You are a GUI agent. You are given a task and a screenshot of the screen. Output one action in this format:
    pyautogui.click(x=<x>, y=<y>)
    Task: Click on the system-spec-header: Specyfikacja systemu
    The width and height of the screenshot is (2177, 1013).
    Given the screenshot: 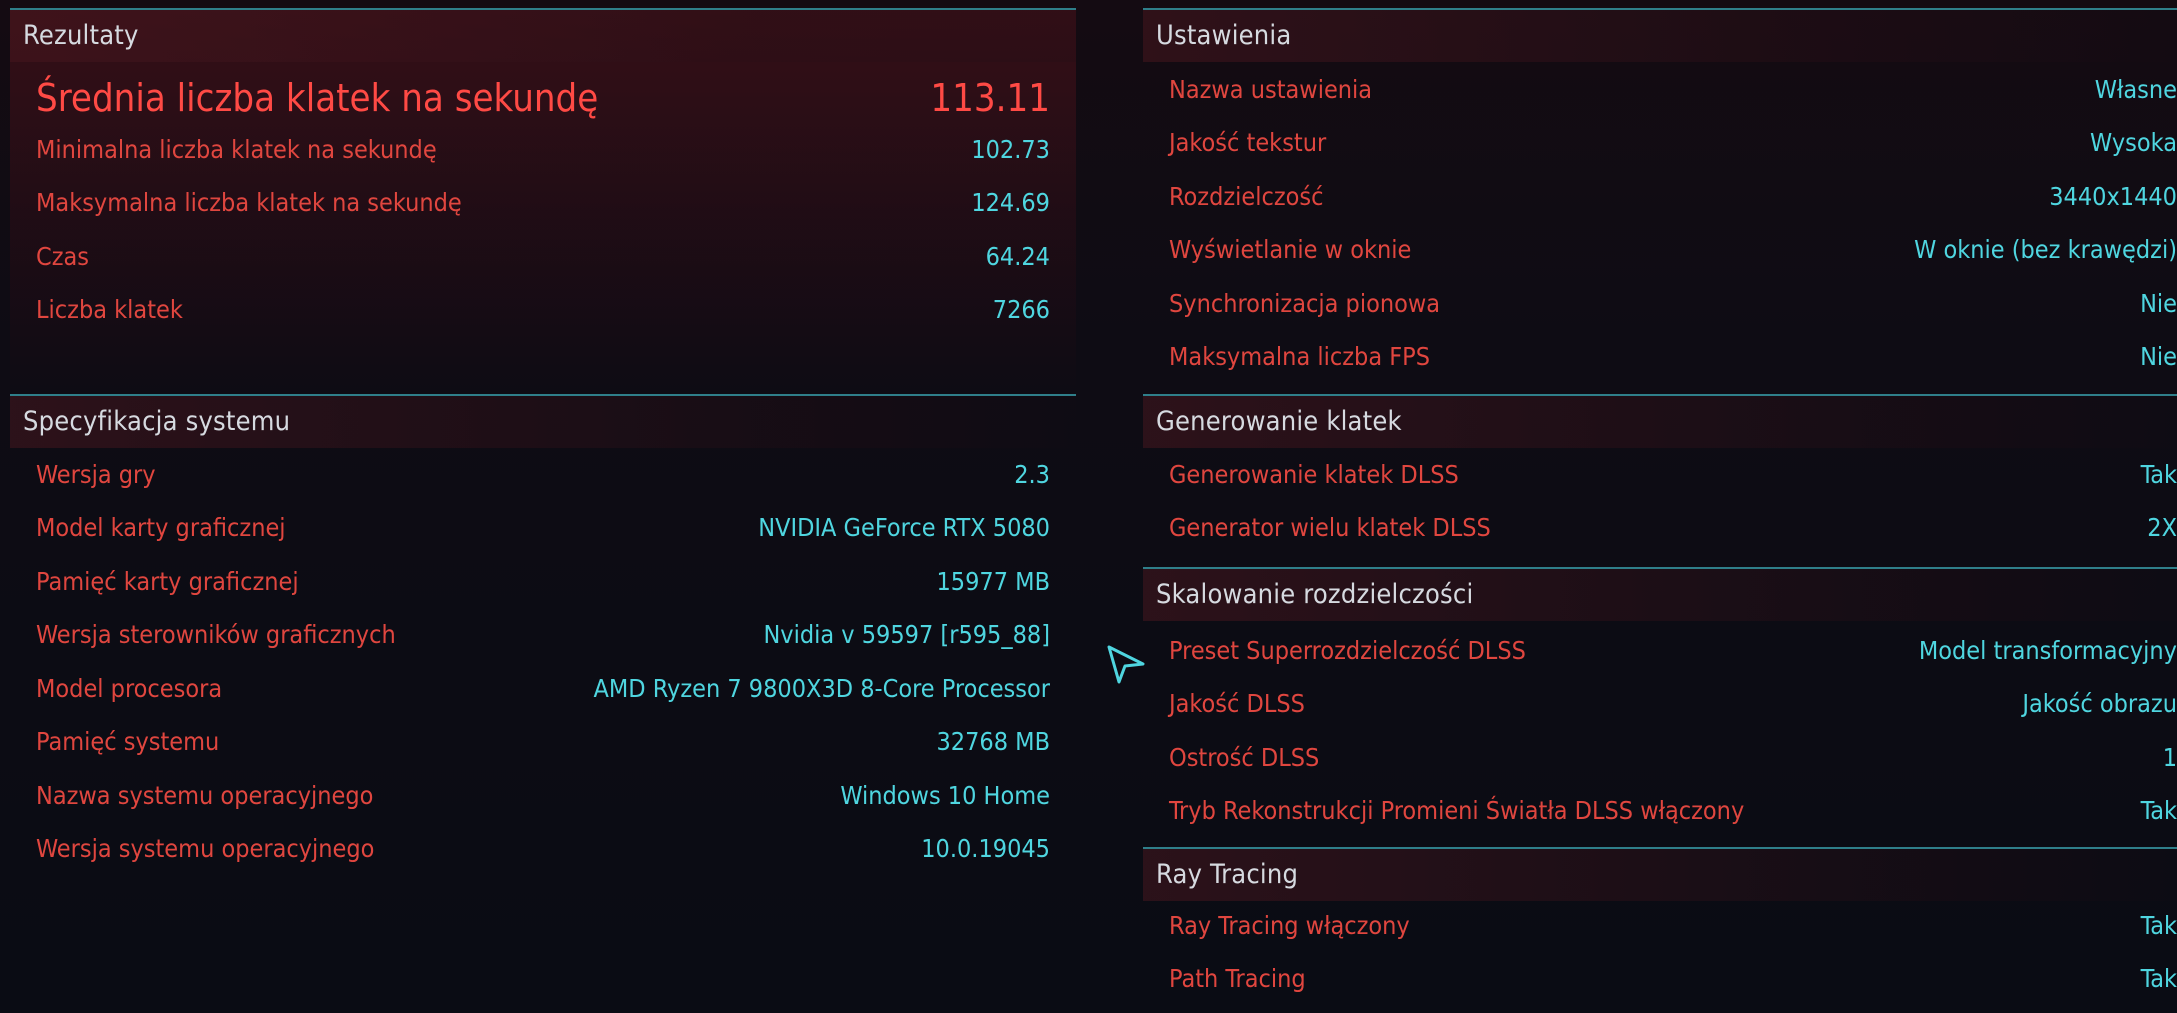 What is the action you would take?
    pyautogui.click(x=543, y=422)
    